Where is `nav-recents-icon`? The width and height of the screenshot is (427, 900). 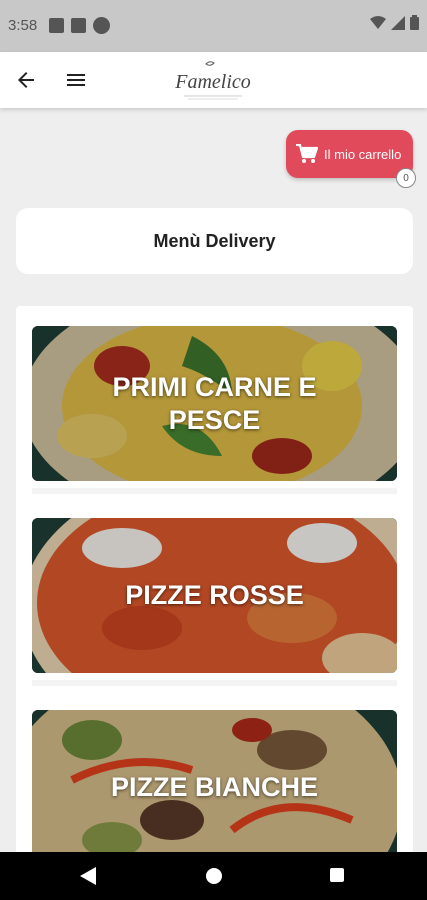
nav-recents-icon is located at coordinates (337, 875).